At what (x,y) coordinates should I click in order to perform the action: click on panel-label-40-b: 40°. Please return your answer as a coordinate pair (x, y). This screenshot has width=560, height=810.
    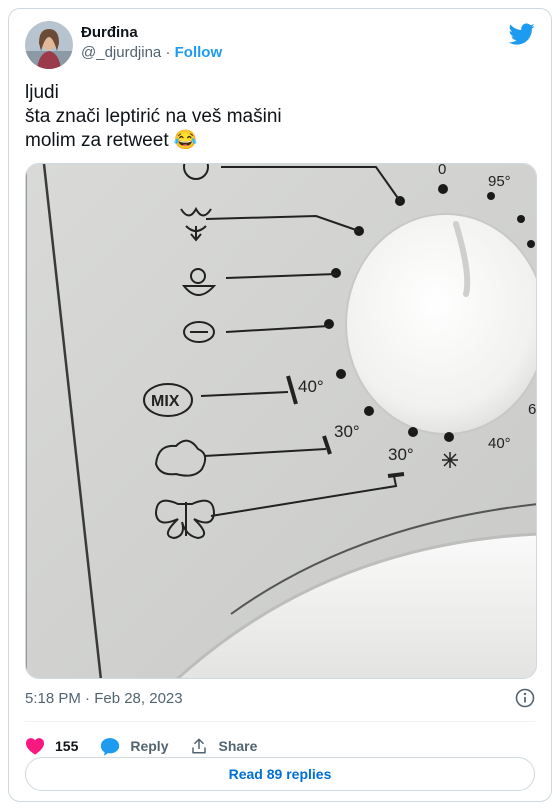
    Looking at the image, I should click on (499, 443).